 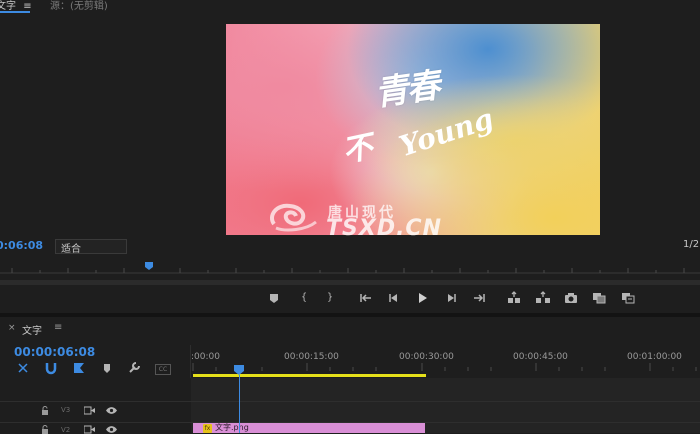 I want to click on step-back-icon, so click(x=394, y=298).